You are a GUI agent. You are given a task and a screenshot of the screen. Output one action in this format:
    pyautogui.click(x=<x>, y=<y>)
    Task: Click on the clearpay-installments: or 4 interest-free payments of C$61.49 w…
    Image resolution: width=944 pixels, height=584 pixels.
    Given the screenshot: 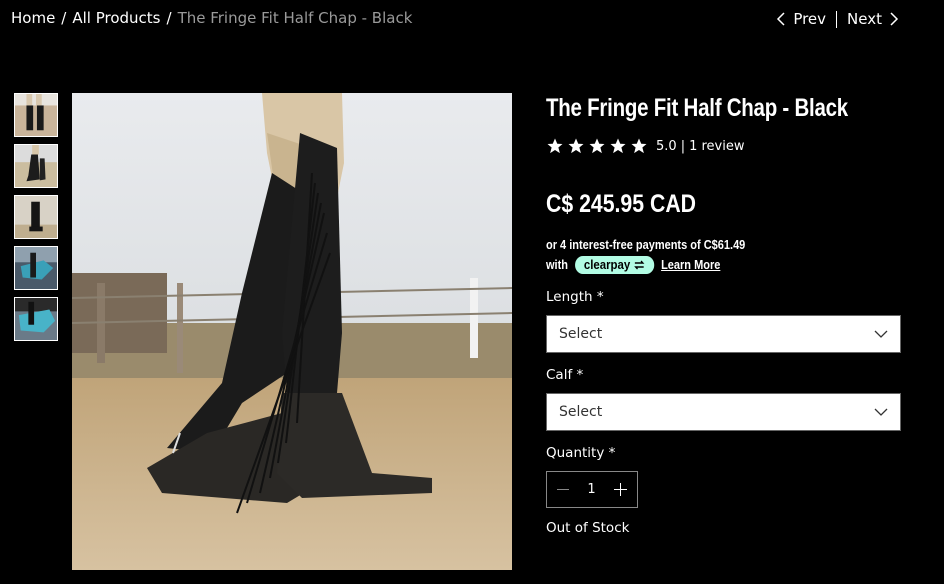 What is the action you would take?
    pyautogui.click(x=702, y=255)
    